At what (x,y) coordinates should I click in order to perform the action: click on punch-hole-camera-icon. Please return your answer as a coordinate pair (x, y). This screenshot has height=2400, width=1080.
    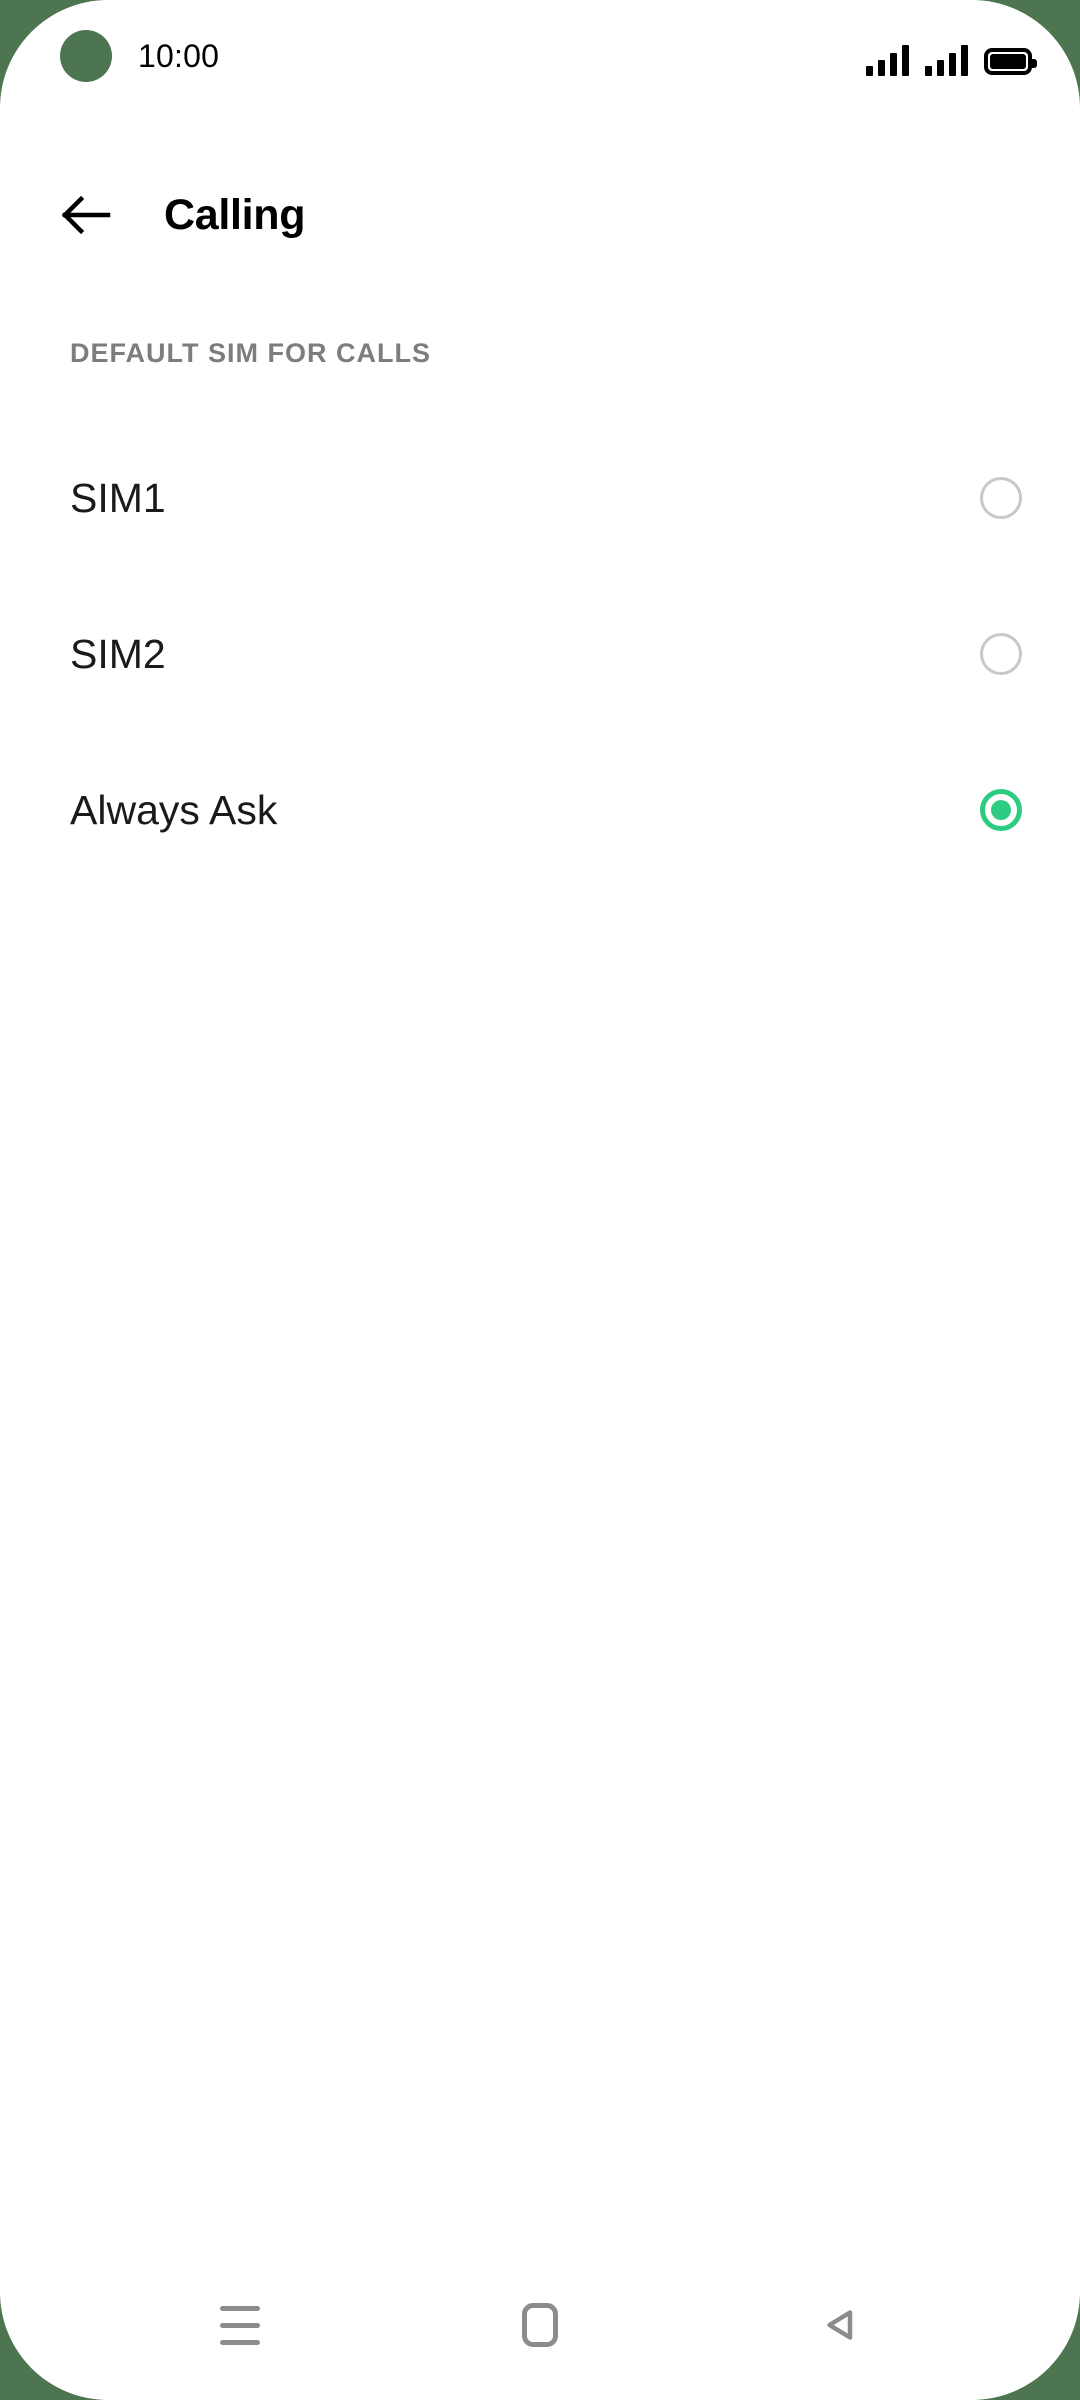
    Looking at the image, I should click on (86, 56).